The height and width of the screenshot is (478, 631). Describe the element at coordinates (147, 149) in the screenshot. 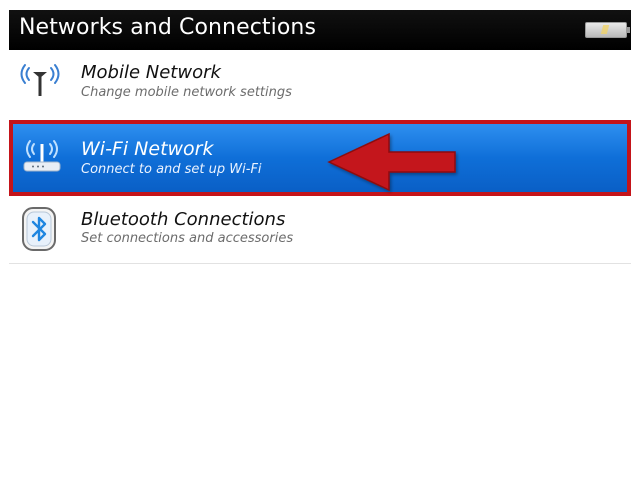

I see `menu-item-label: Wi-Fi Network` at that location.